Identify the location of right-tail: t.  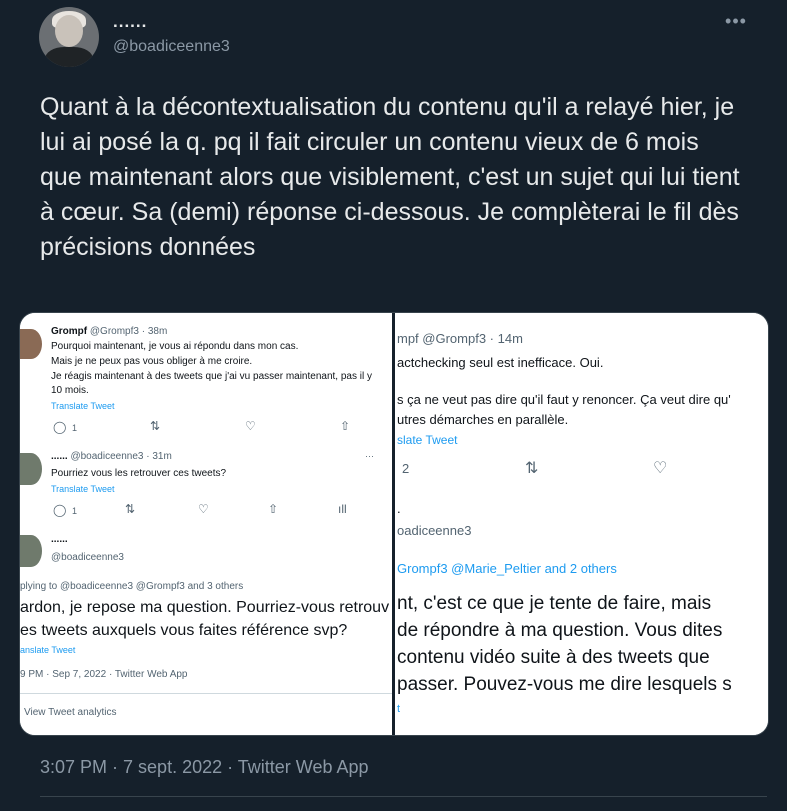
(399, 709).